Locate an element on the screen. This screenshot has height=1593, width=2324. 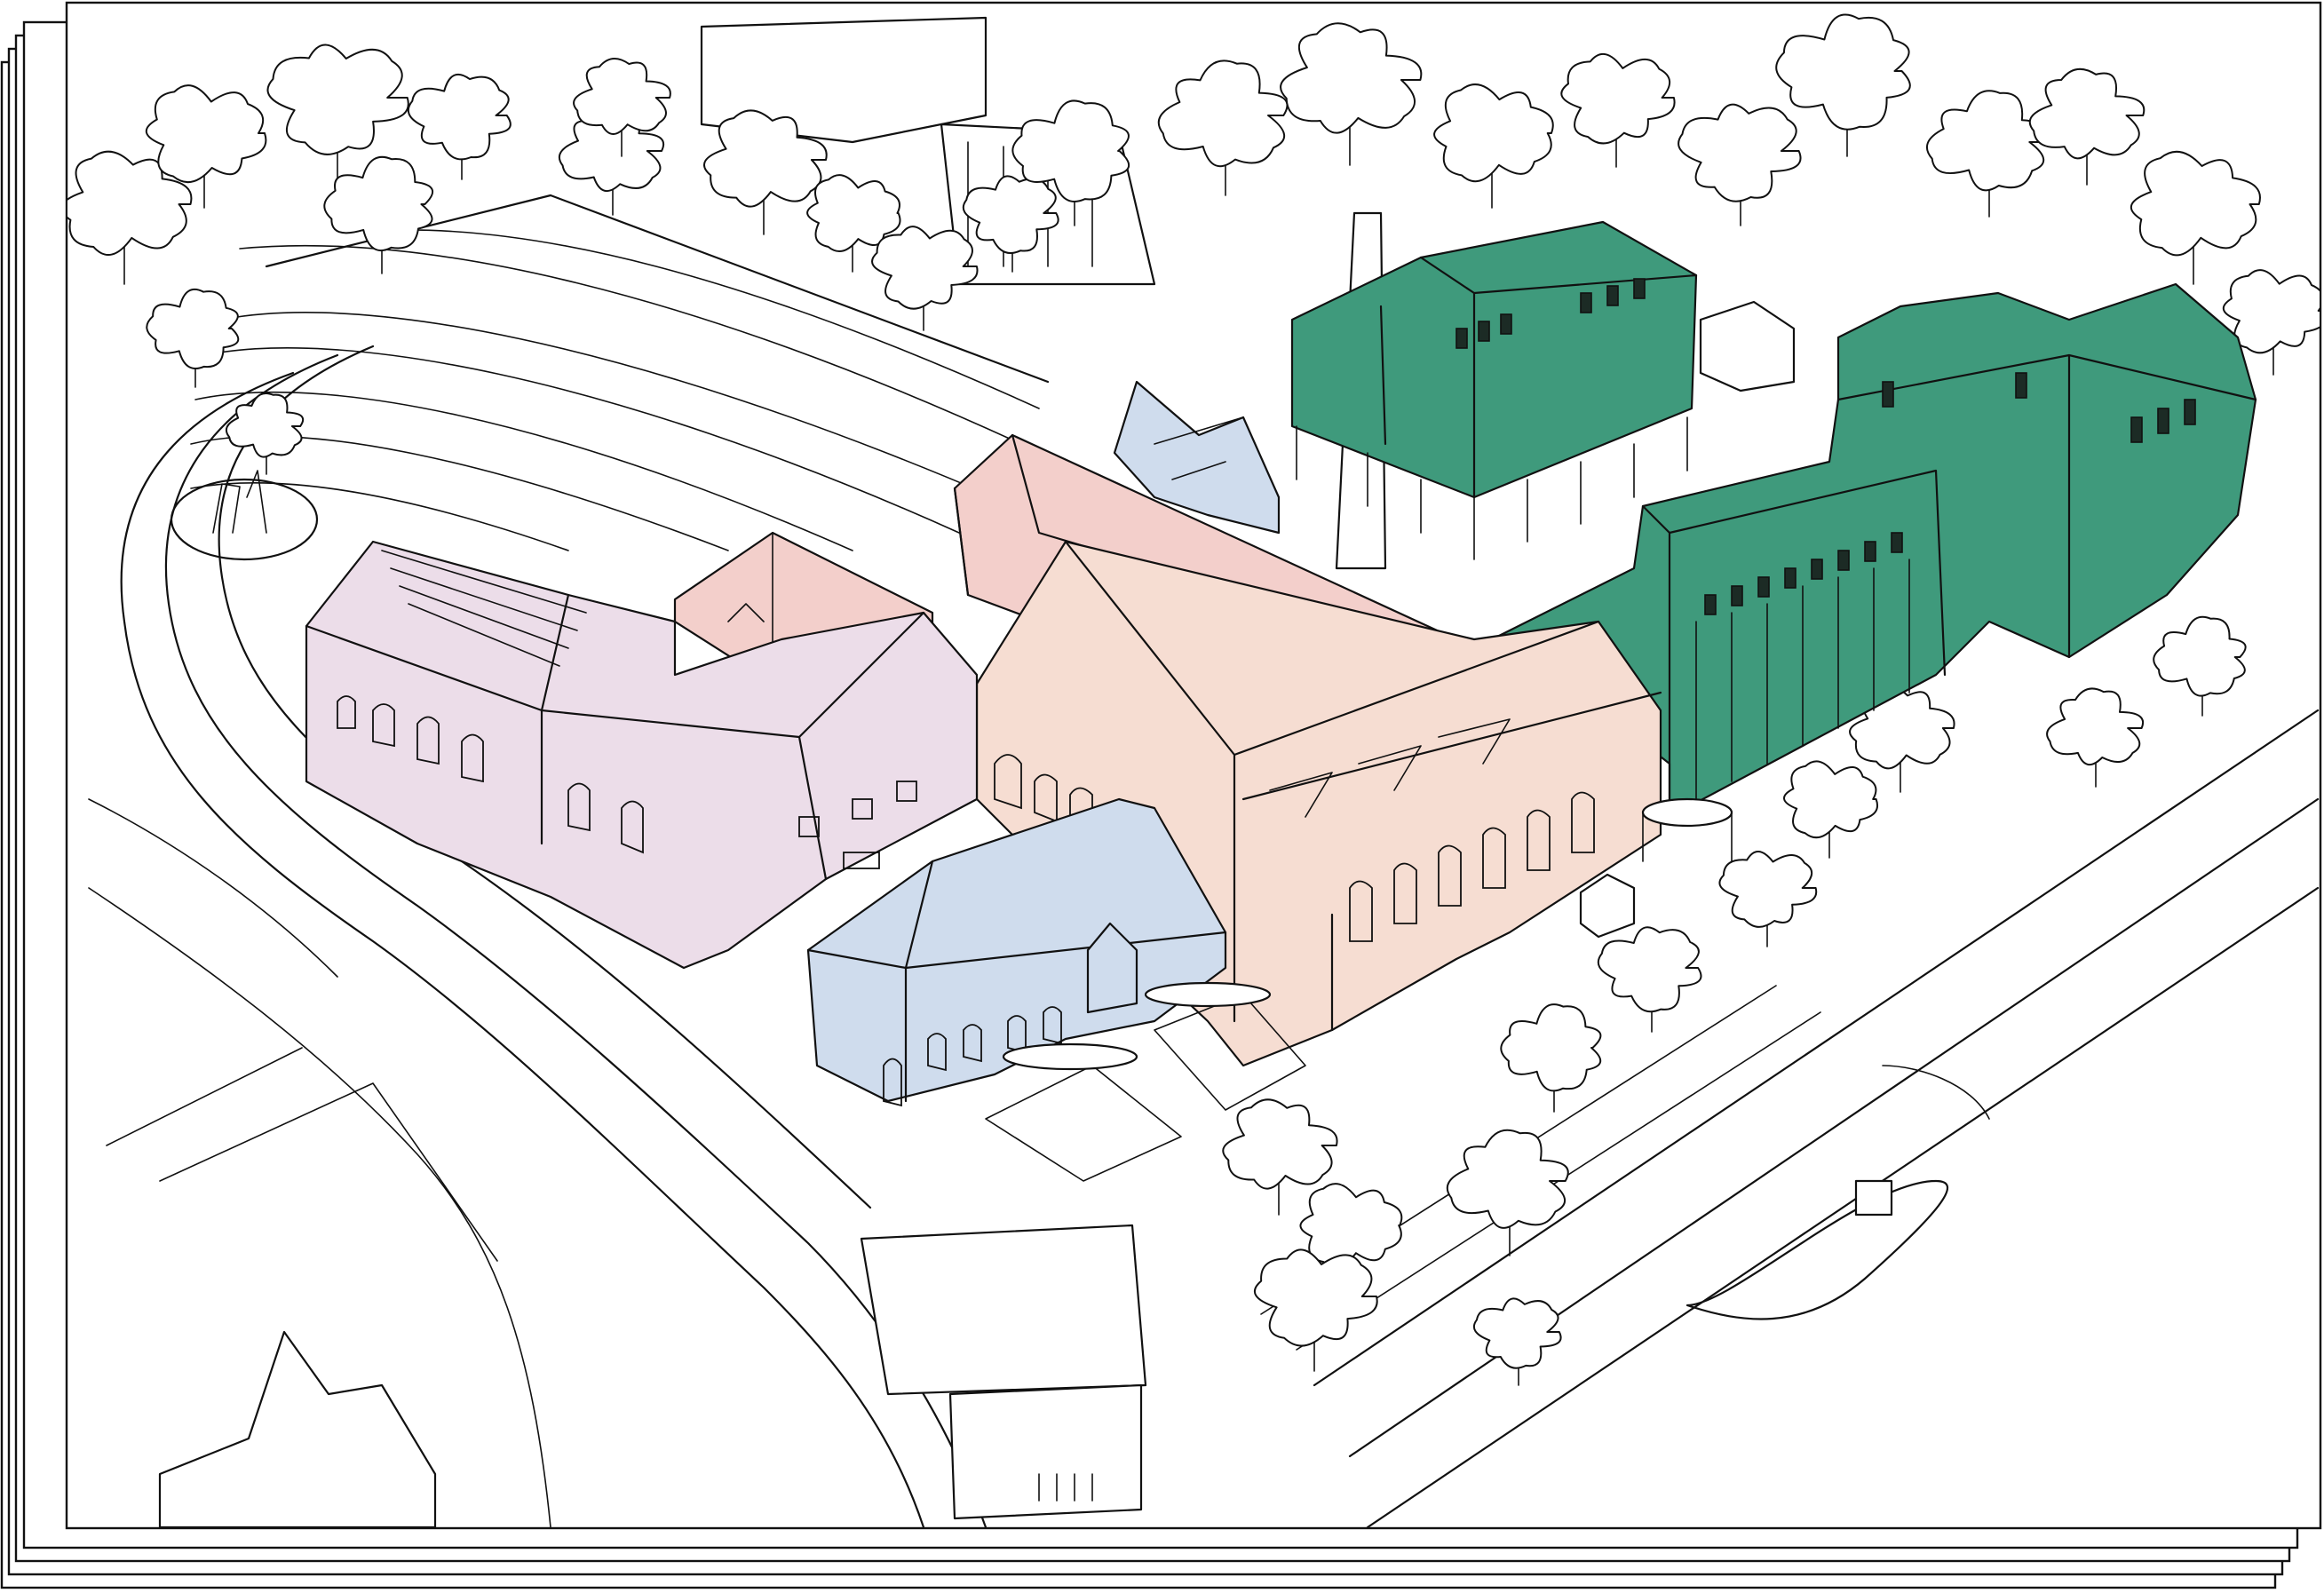
pavilion-roof is located at coordinates (1004, 1310).